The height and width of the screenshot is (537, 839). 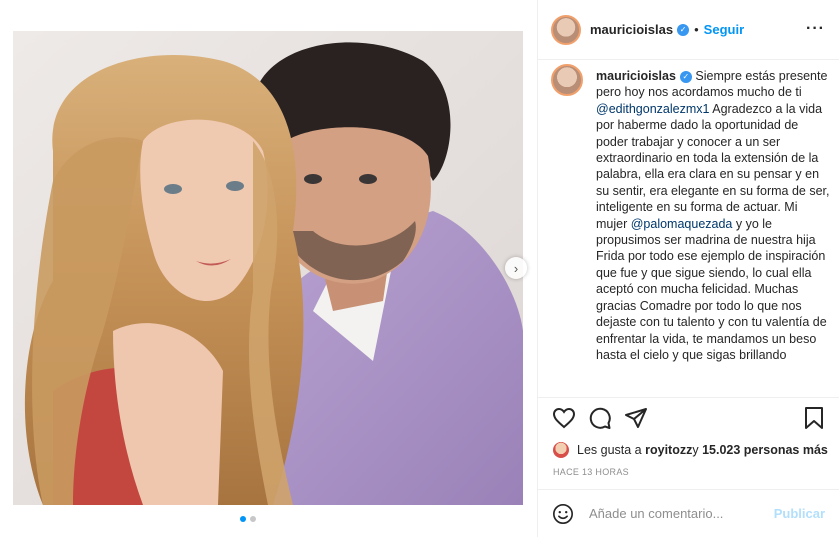 I want to click on likes-count: 15.023 personas más, so click(x=765, y=450).